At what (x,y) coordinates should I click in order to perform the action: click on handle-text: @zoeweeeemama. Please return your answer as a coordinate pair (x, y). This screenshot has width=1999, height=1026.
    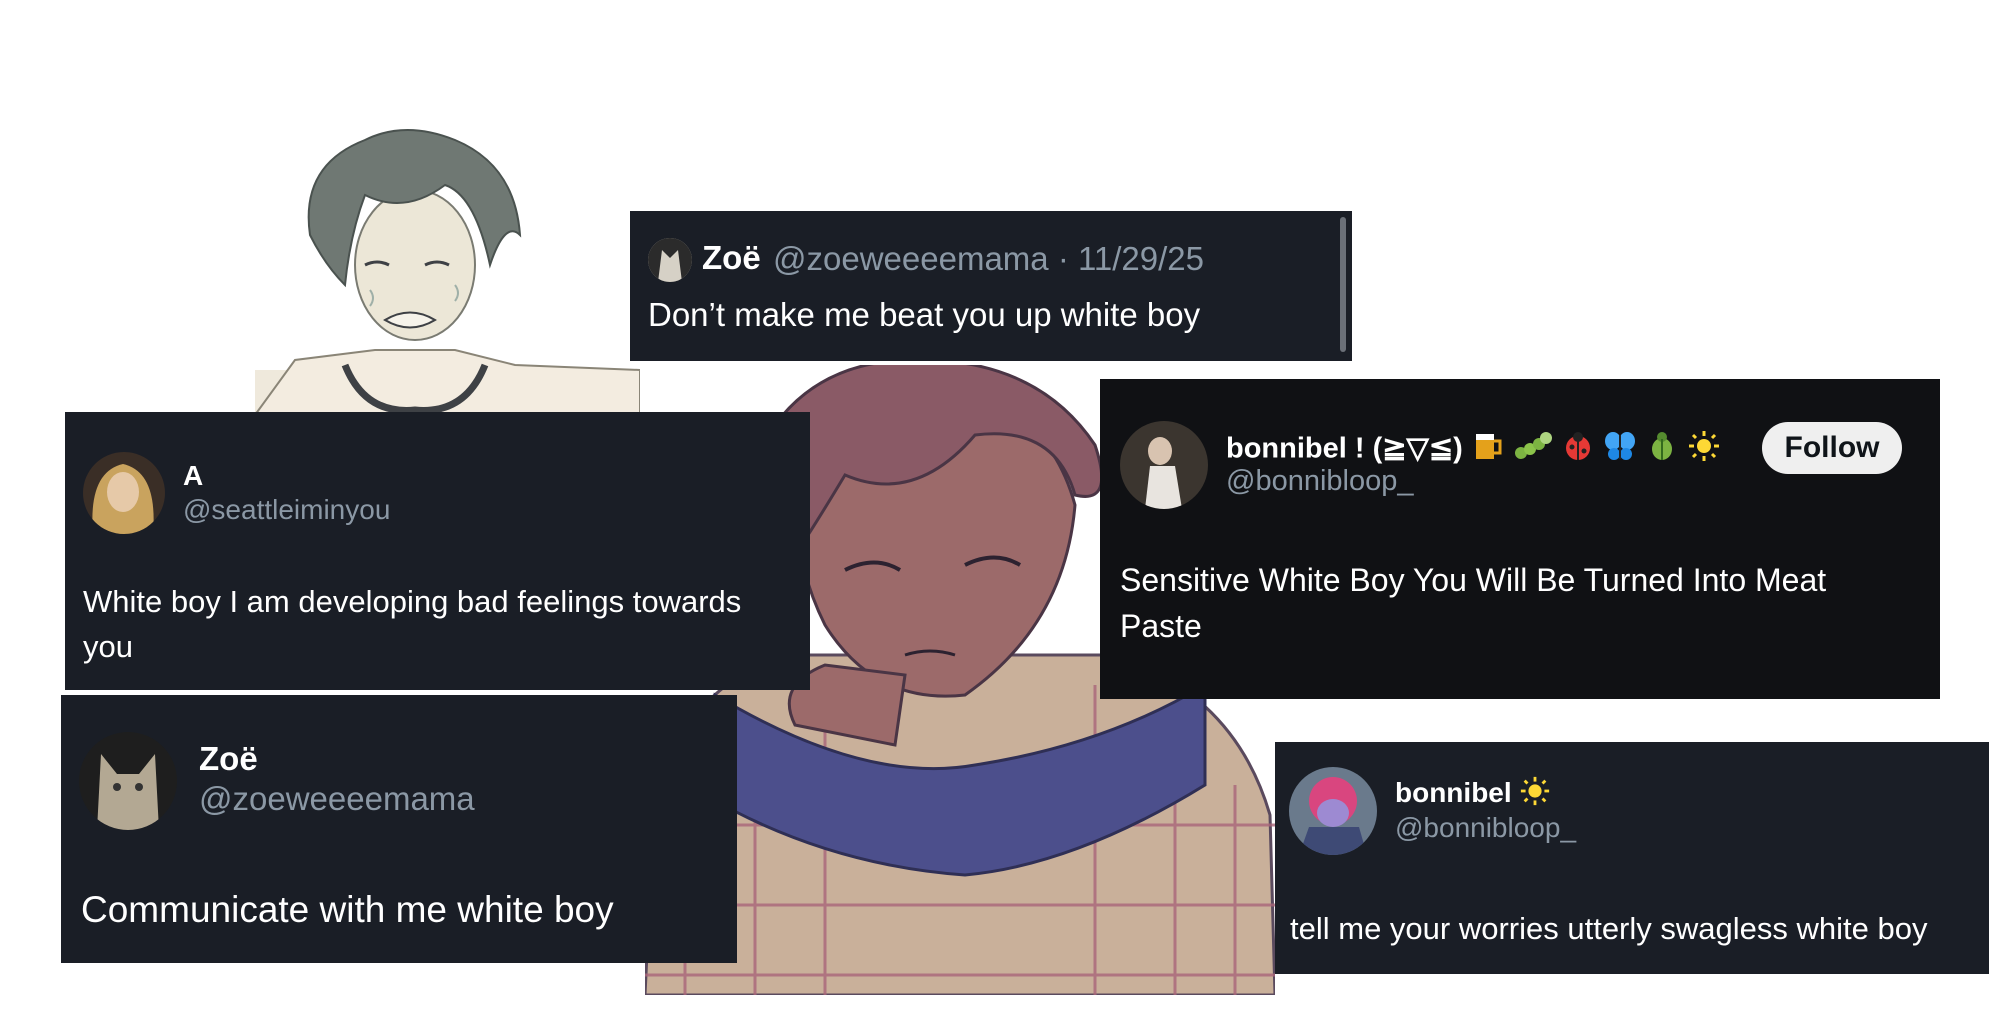
    Looking at the image, I should click on (911, 258).